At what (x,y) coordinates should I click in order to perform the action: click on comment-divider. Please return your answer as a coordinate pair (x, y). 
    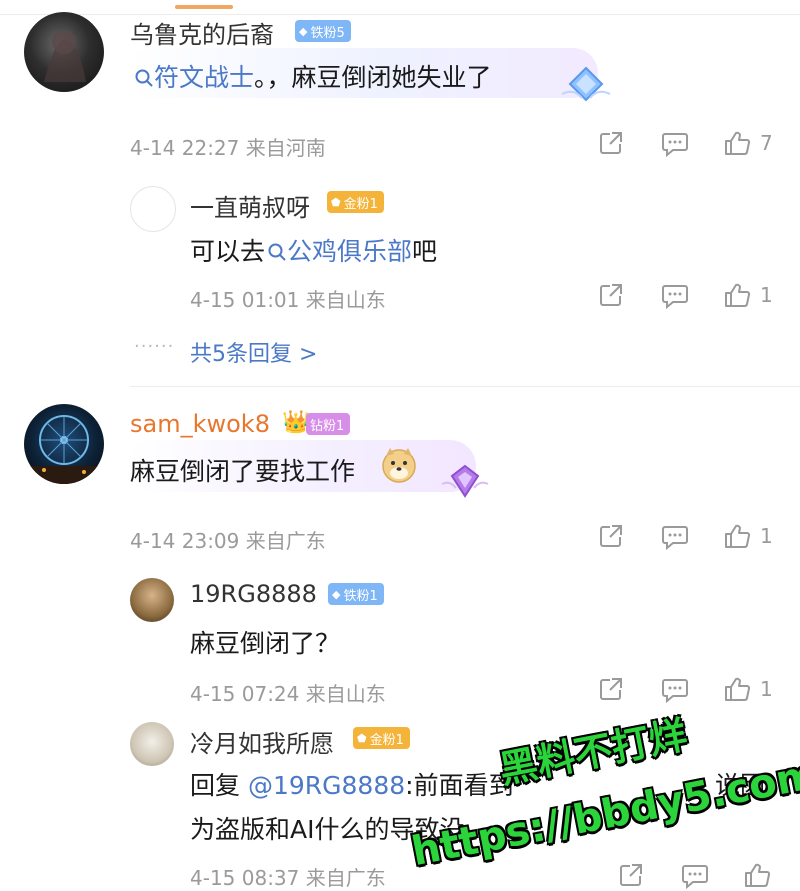
    Looking at the image, I should click on (465, 386).